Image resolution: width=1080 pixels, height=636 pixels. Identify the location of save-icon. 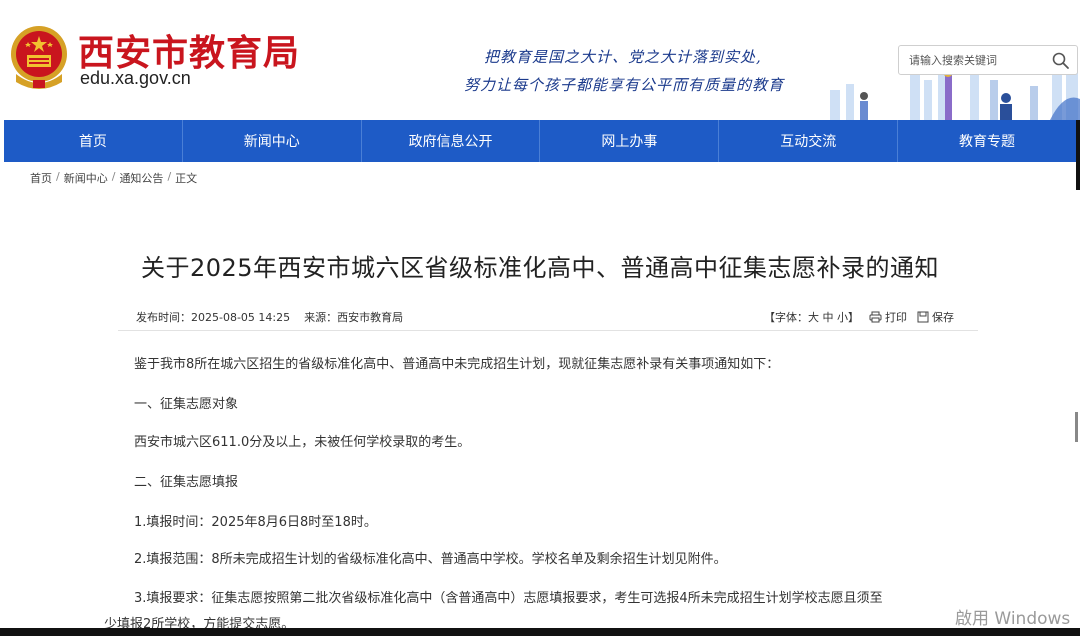
(923, 317).